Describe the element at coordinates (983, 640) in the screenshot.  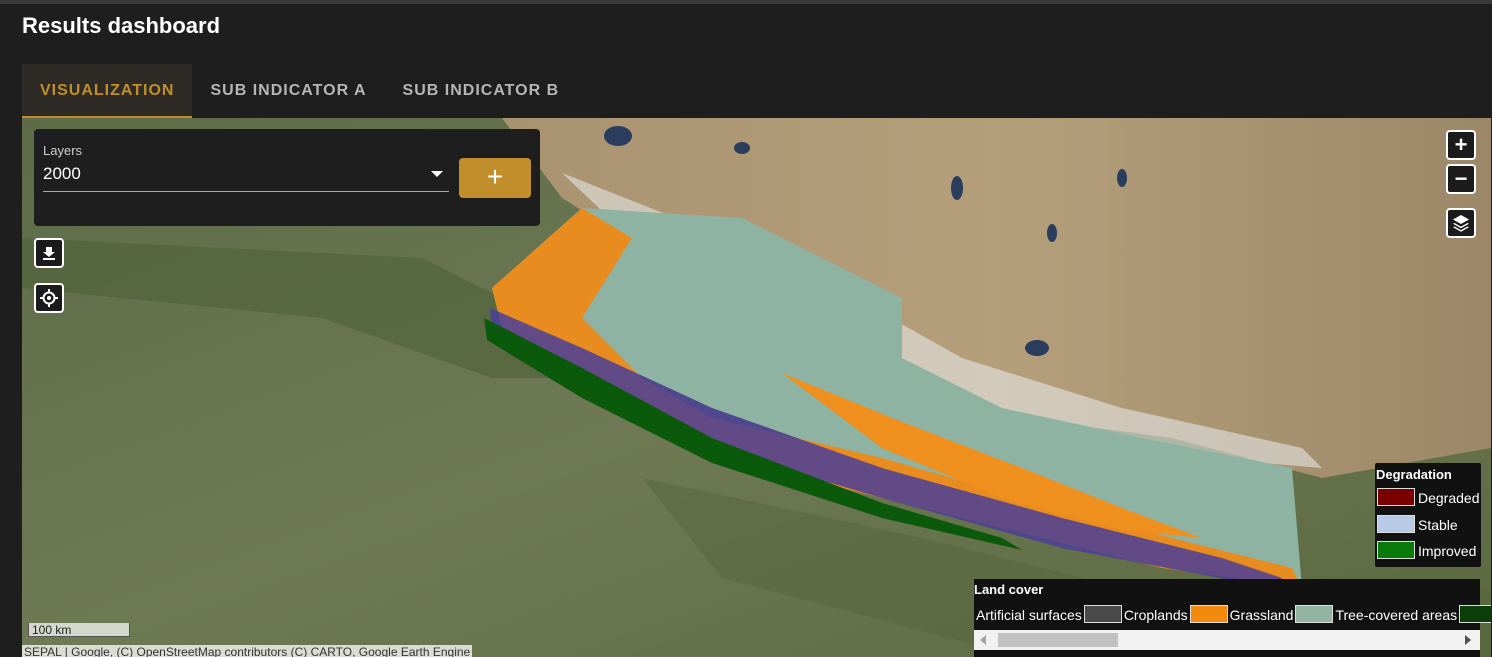
I see `scroll-left-icon` at that location.